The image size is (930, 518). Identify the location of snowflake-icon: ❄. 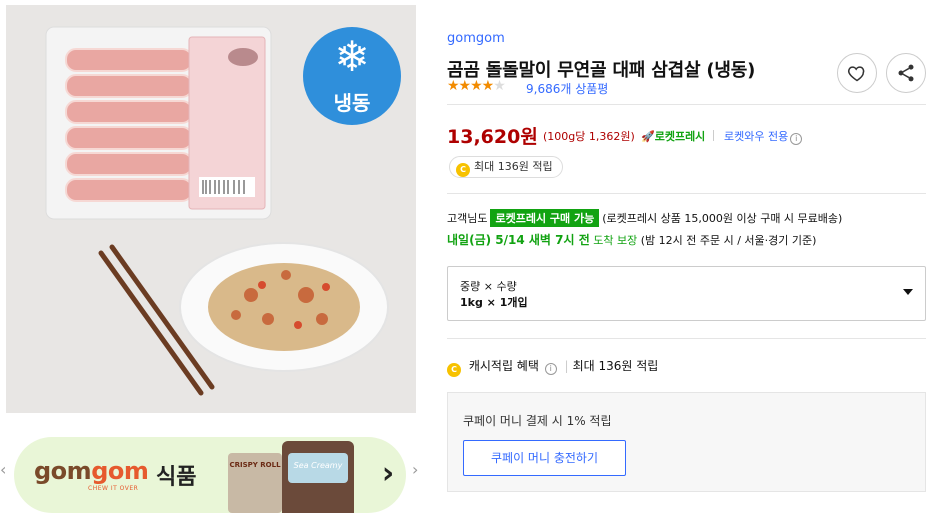
(352, 56).